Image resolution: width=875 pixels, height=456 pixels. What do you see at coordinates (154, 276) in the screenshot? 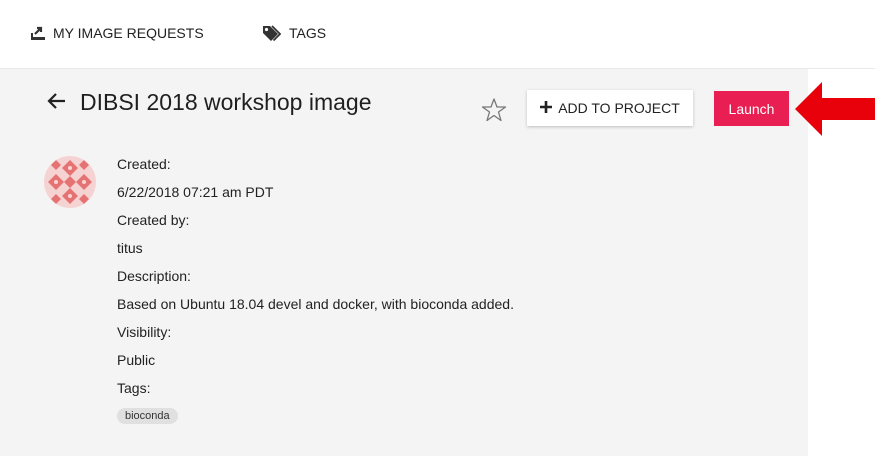
I see `description-label: Description:` at bounding box center [154, 276].